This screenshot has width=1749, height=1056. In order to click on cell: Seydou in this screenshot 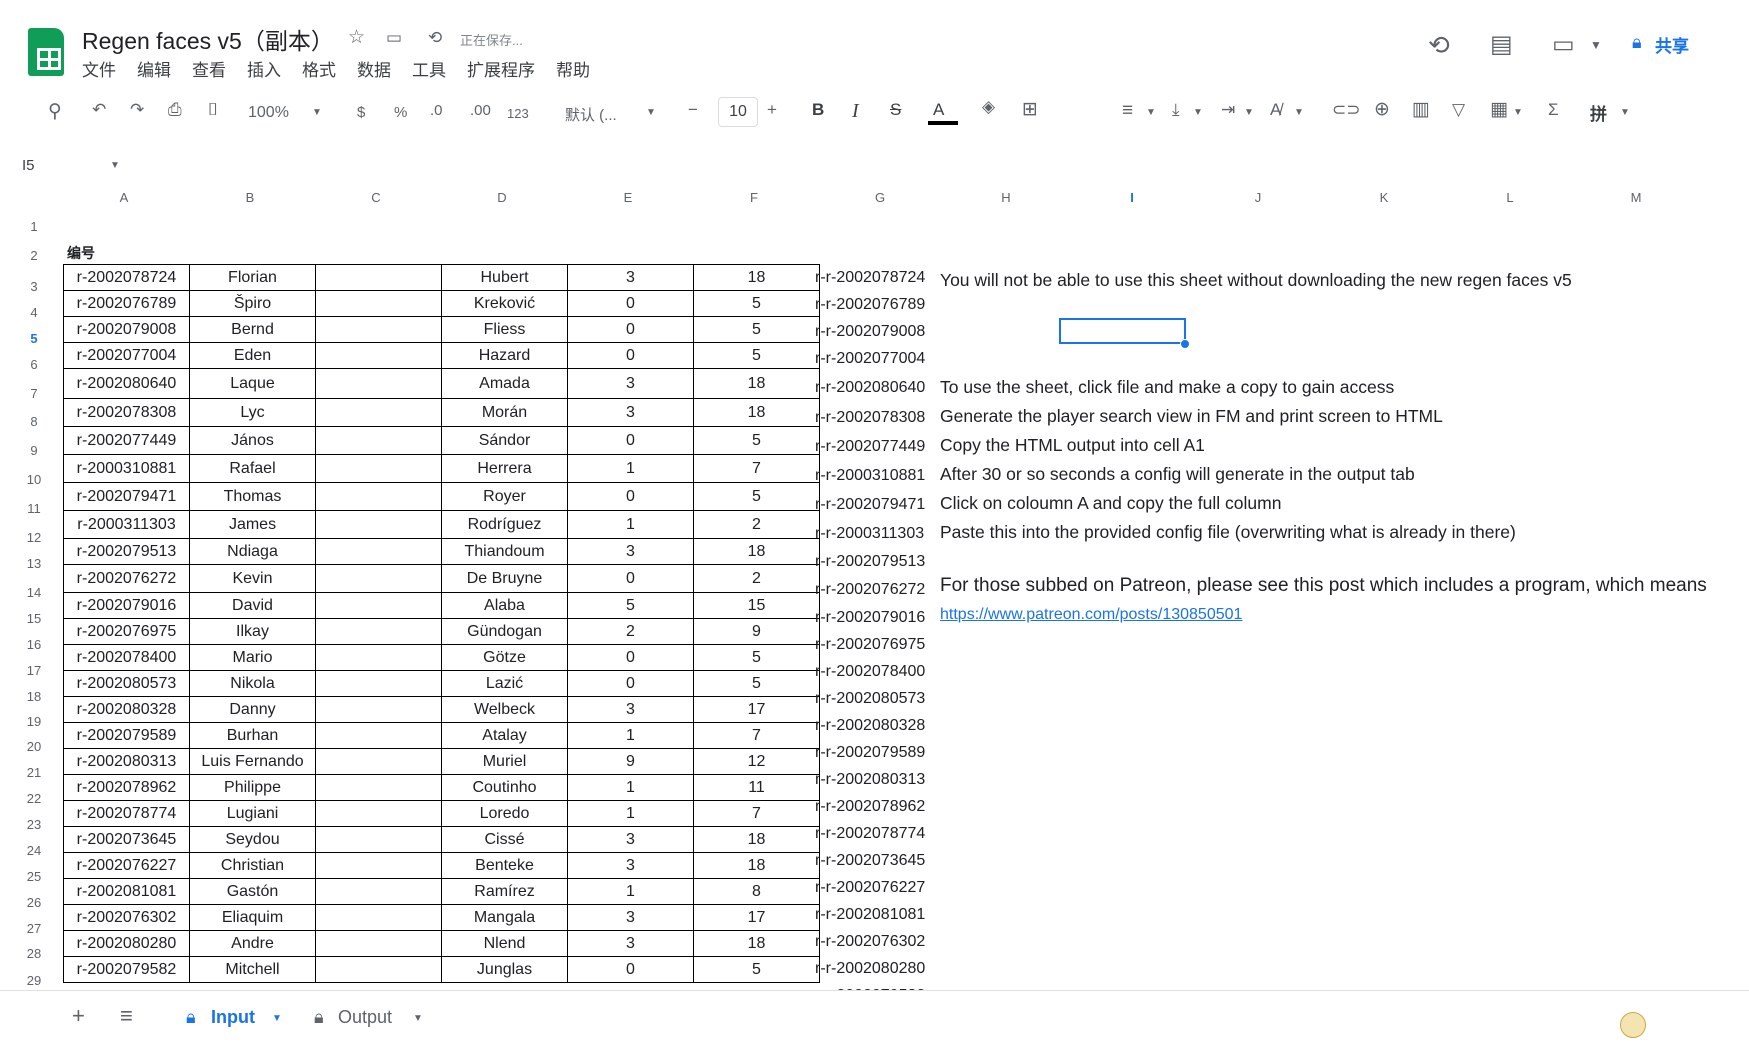, I will do `click(252, 839)`.